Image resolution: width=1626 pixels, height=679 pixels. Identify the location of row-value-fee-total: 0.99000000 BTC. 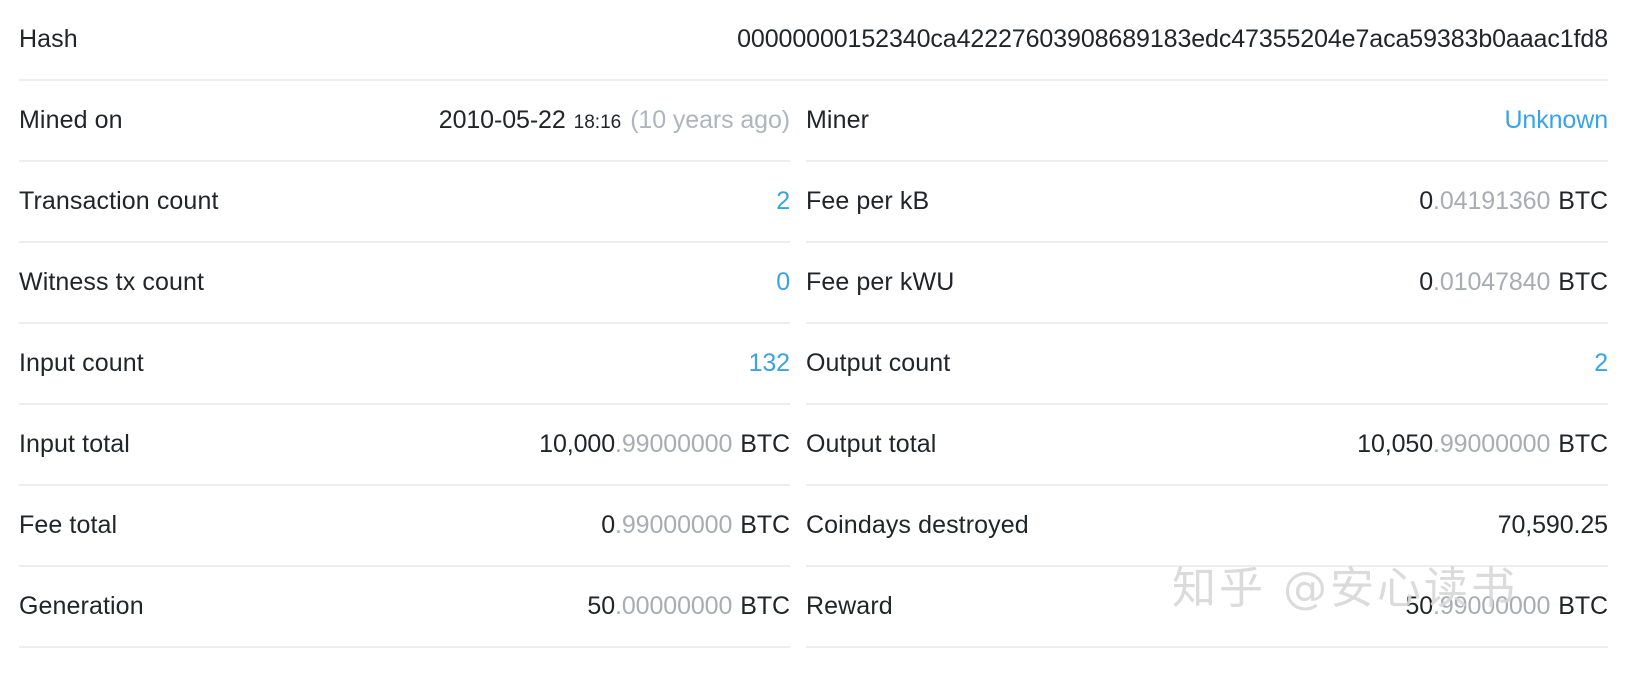
(695, 525).